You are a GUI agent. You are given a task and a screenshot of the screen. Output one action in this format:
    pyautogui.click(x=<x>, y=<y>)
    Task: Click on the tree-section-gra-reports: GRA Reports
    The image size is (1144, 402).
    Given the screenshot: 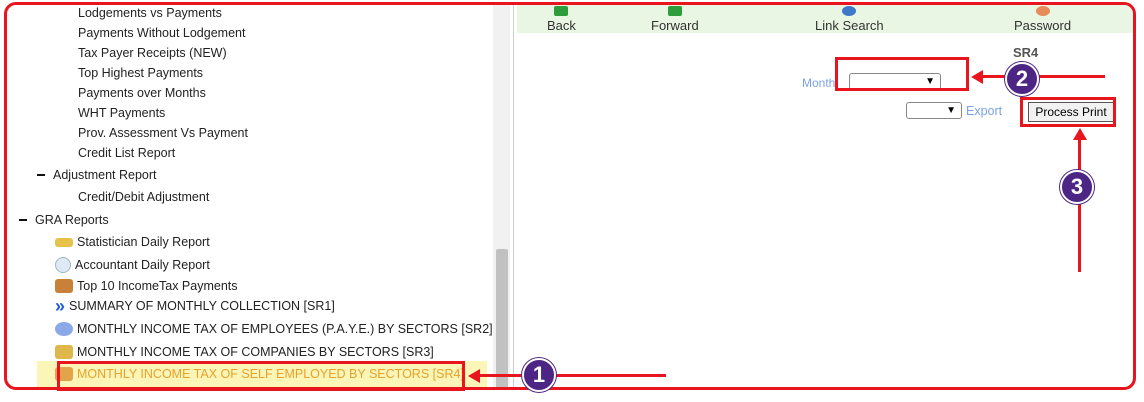 What is the action you would take?
    pyautogui.click(x=64, y=220)
    